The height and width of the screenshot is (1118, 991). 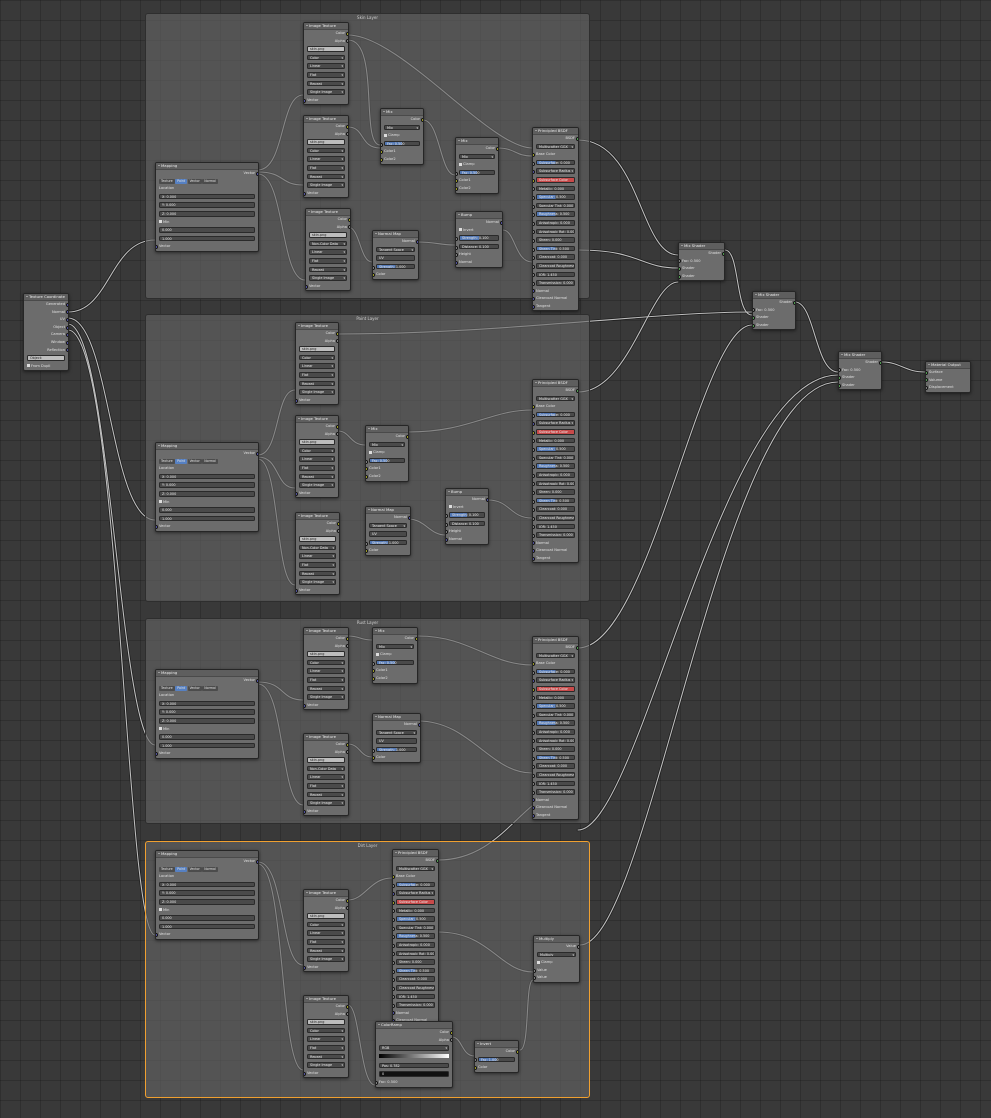 What do you see at coordinates (555, 440) in the screenshot?
I see `metallic-slider: Metallic: 0.000` at bounding box center [555, 440].